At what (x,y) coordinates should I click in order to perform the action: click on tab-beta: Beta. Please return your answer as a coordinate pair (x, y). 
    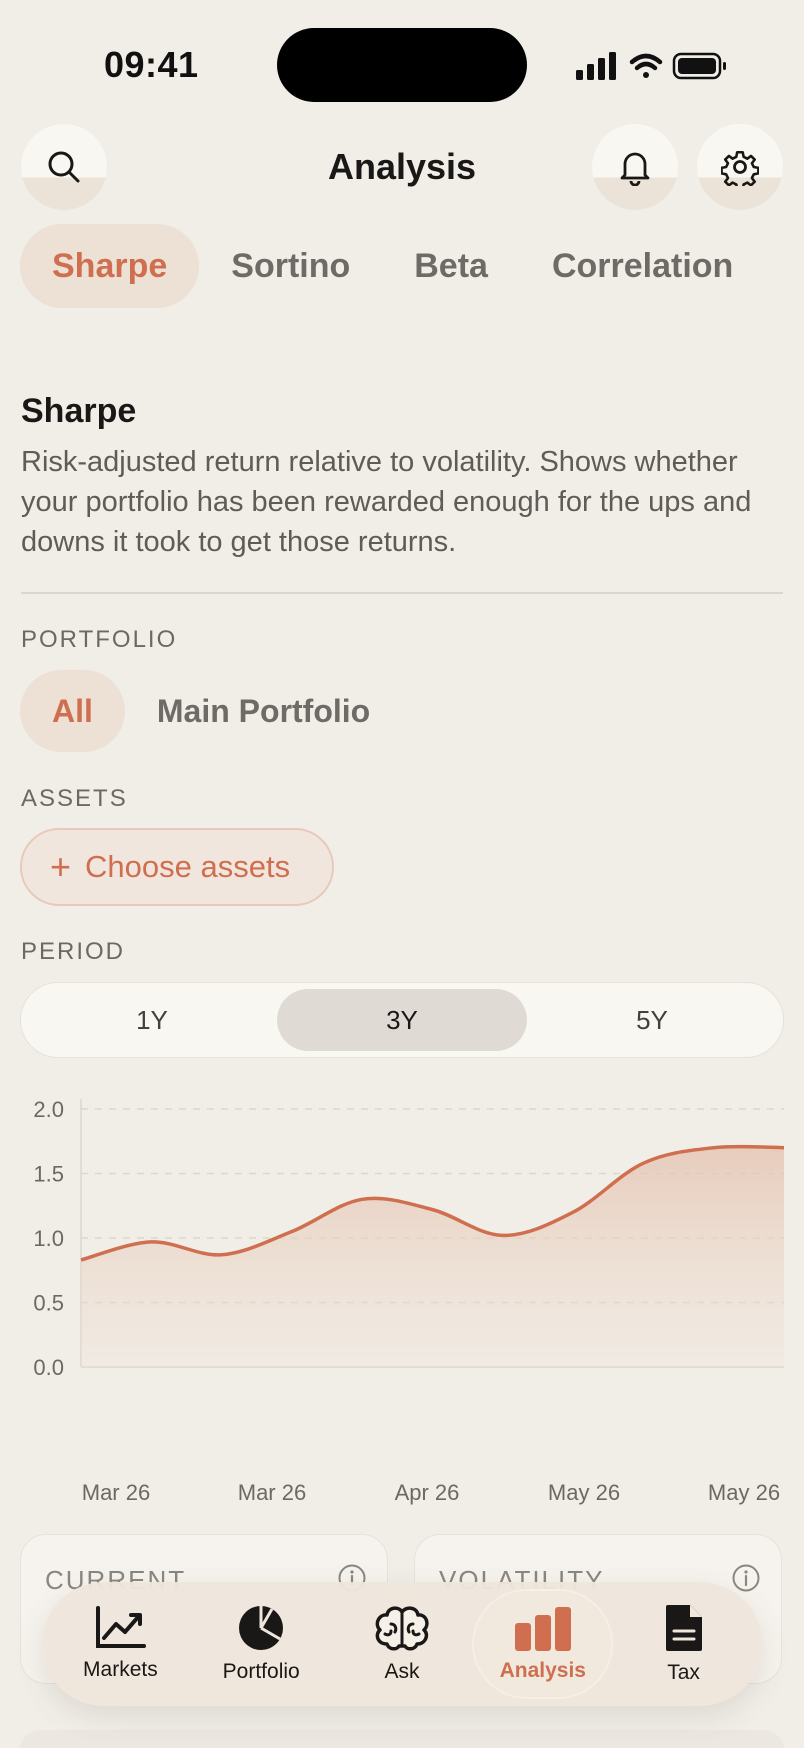
    Looking at the image, I should click on (451, 266).